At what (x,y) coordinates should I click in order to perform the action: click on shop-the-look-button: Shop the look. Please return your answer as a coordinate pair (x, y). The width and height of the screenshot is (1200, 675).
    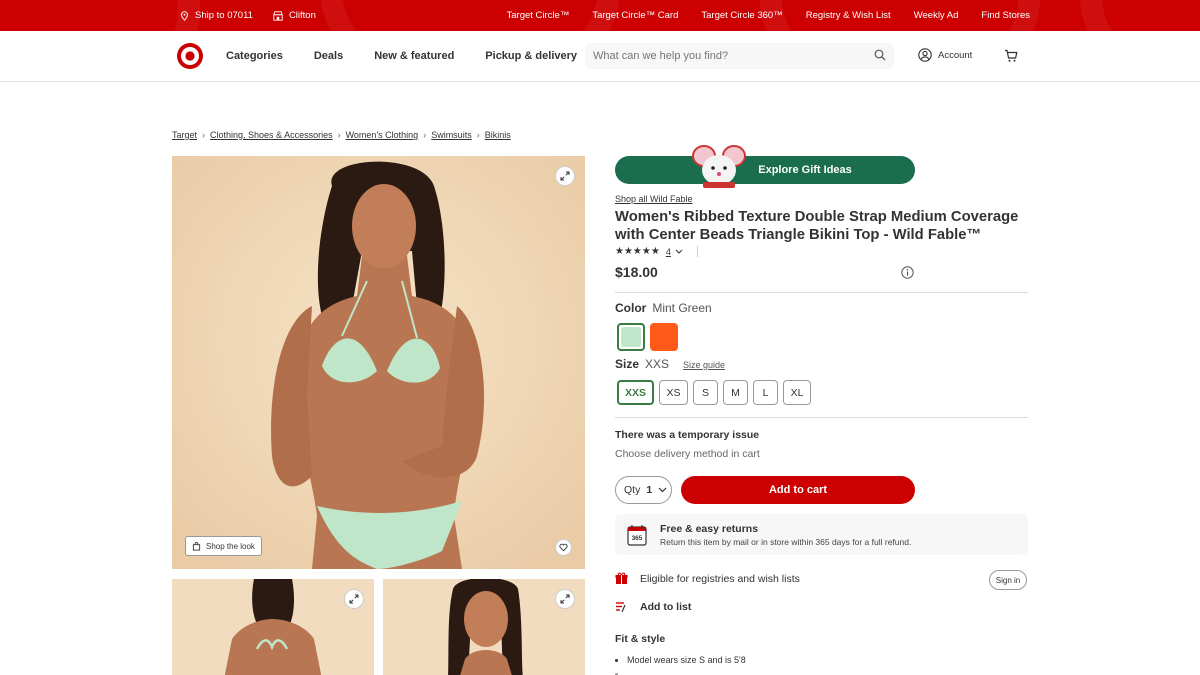
    Looking at the image, I should click on (223, 546).